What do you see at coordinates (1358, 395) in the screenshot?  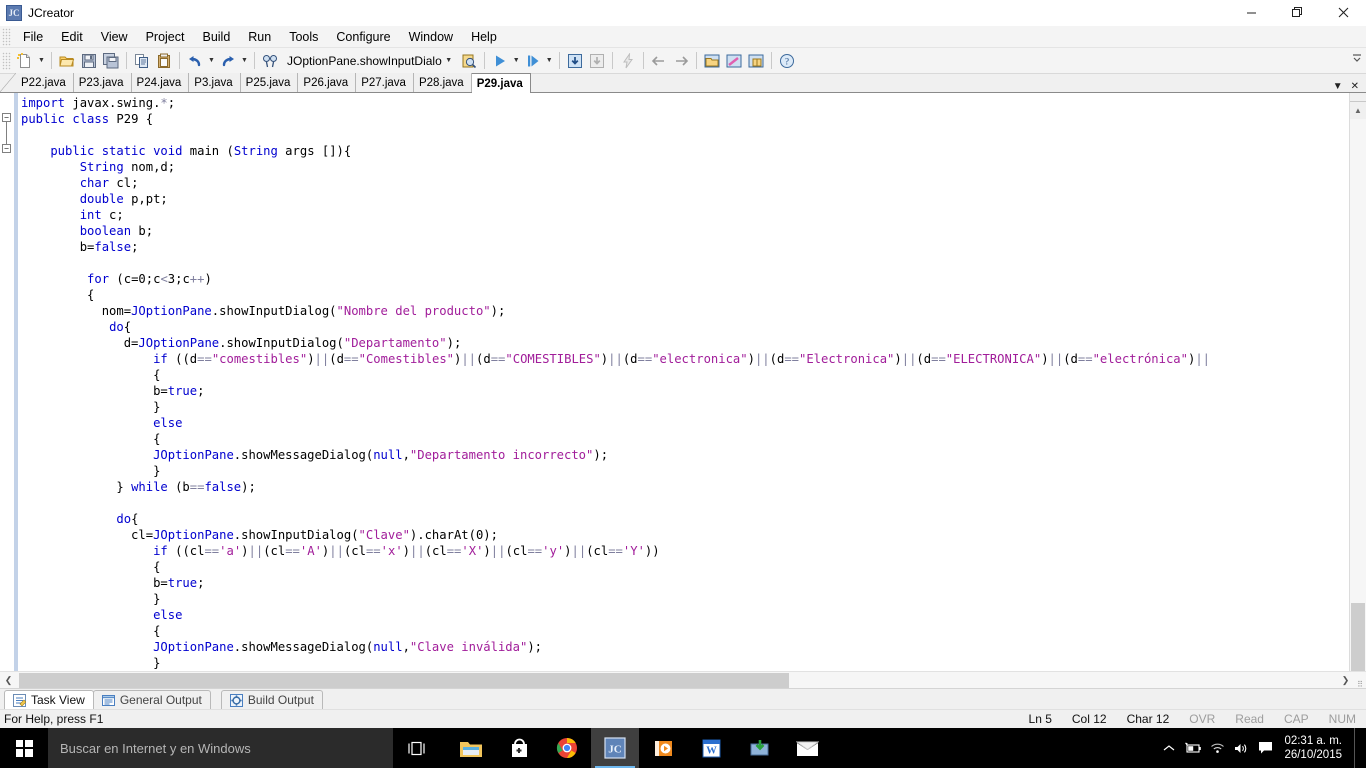 I see `vertical-scroll-track` at bounding box center [1358, 395].